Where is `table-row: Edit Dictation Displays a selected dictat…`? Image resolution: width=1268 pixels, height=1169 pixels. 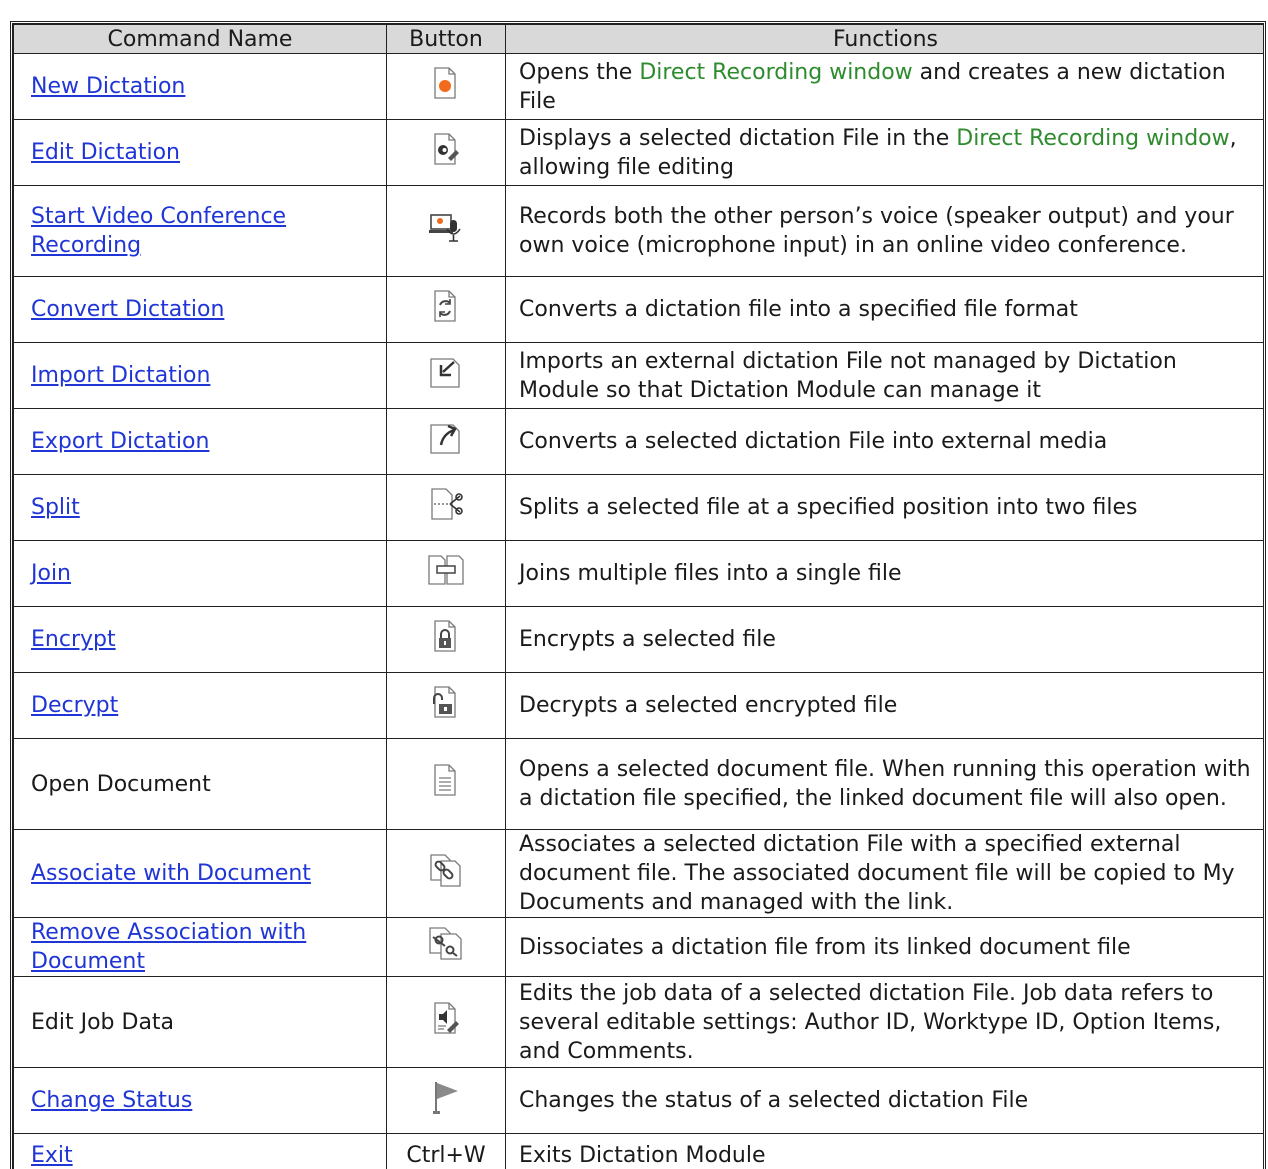
table-row: Edit Dictation Displays a selected dictat… is located at coordinates (638, 152).